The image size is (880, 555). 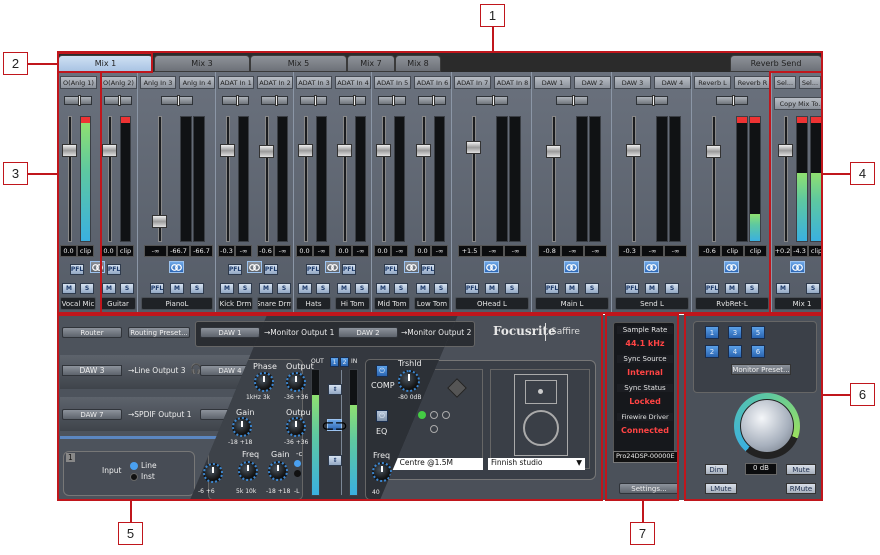 I want to click on route-source-daw2: DAW 2, so click(x=368, y=332).